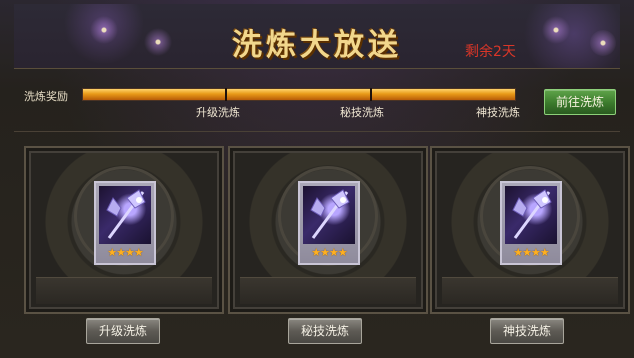  Describe the element at coordinates (527, 331) in the screenshot. I see `divine-skill-refine-button: 神技洗炼` at that location.